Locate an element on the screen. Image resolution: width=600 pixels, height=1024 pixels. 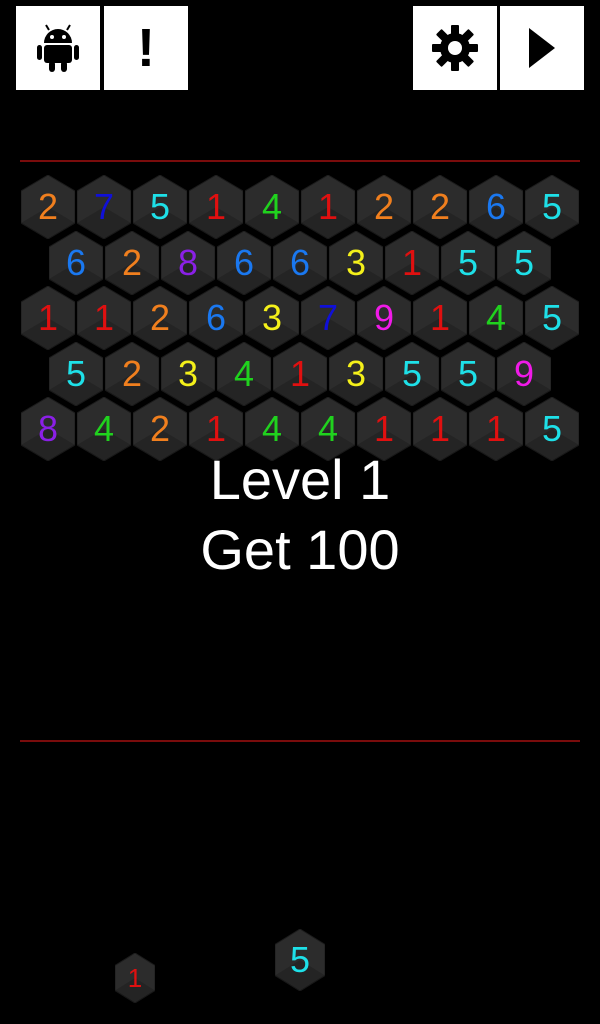
android-button is located at coordinates (58, 48).